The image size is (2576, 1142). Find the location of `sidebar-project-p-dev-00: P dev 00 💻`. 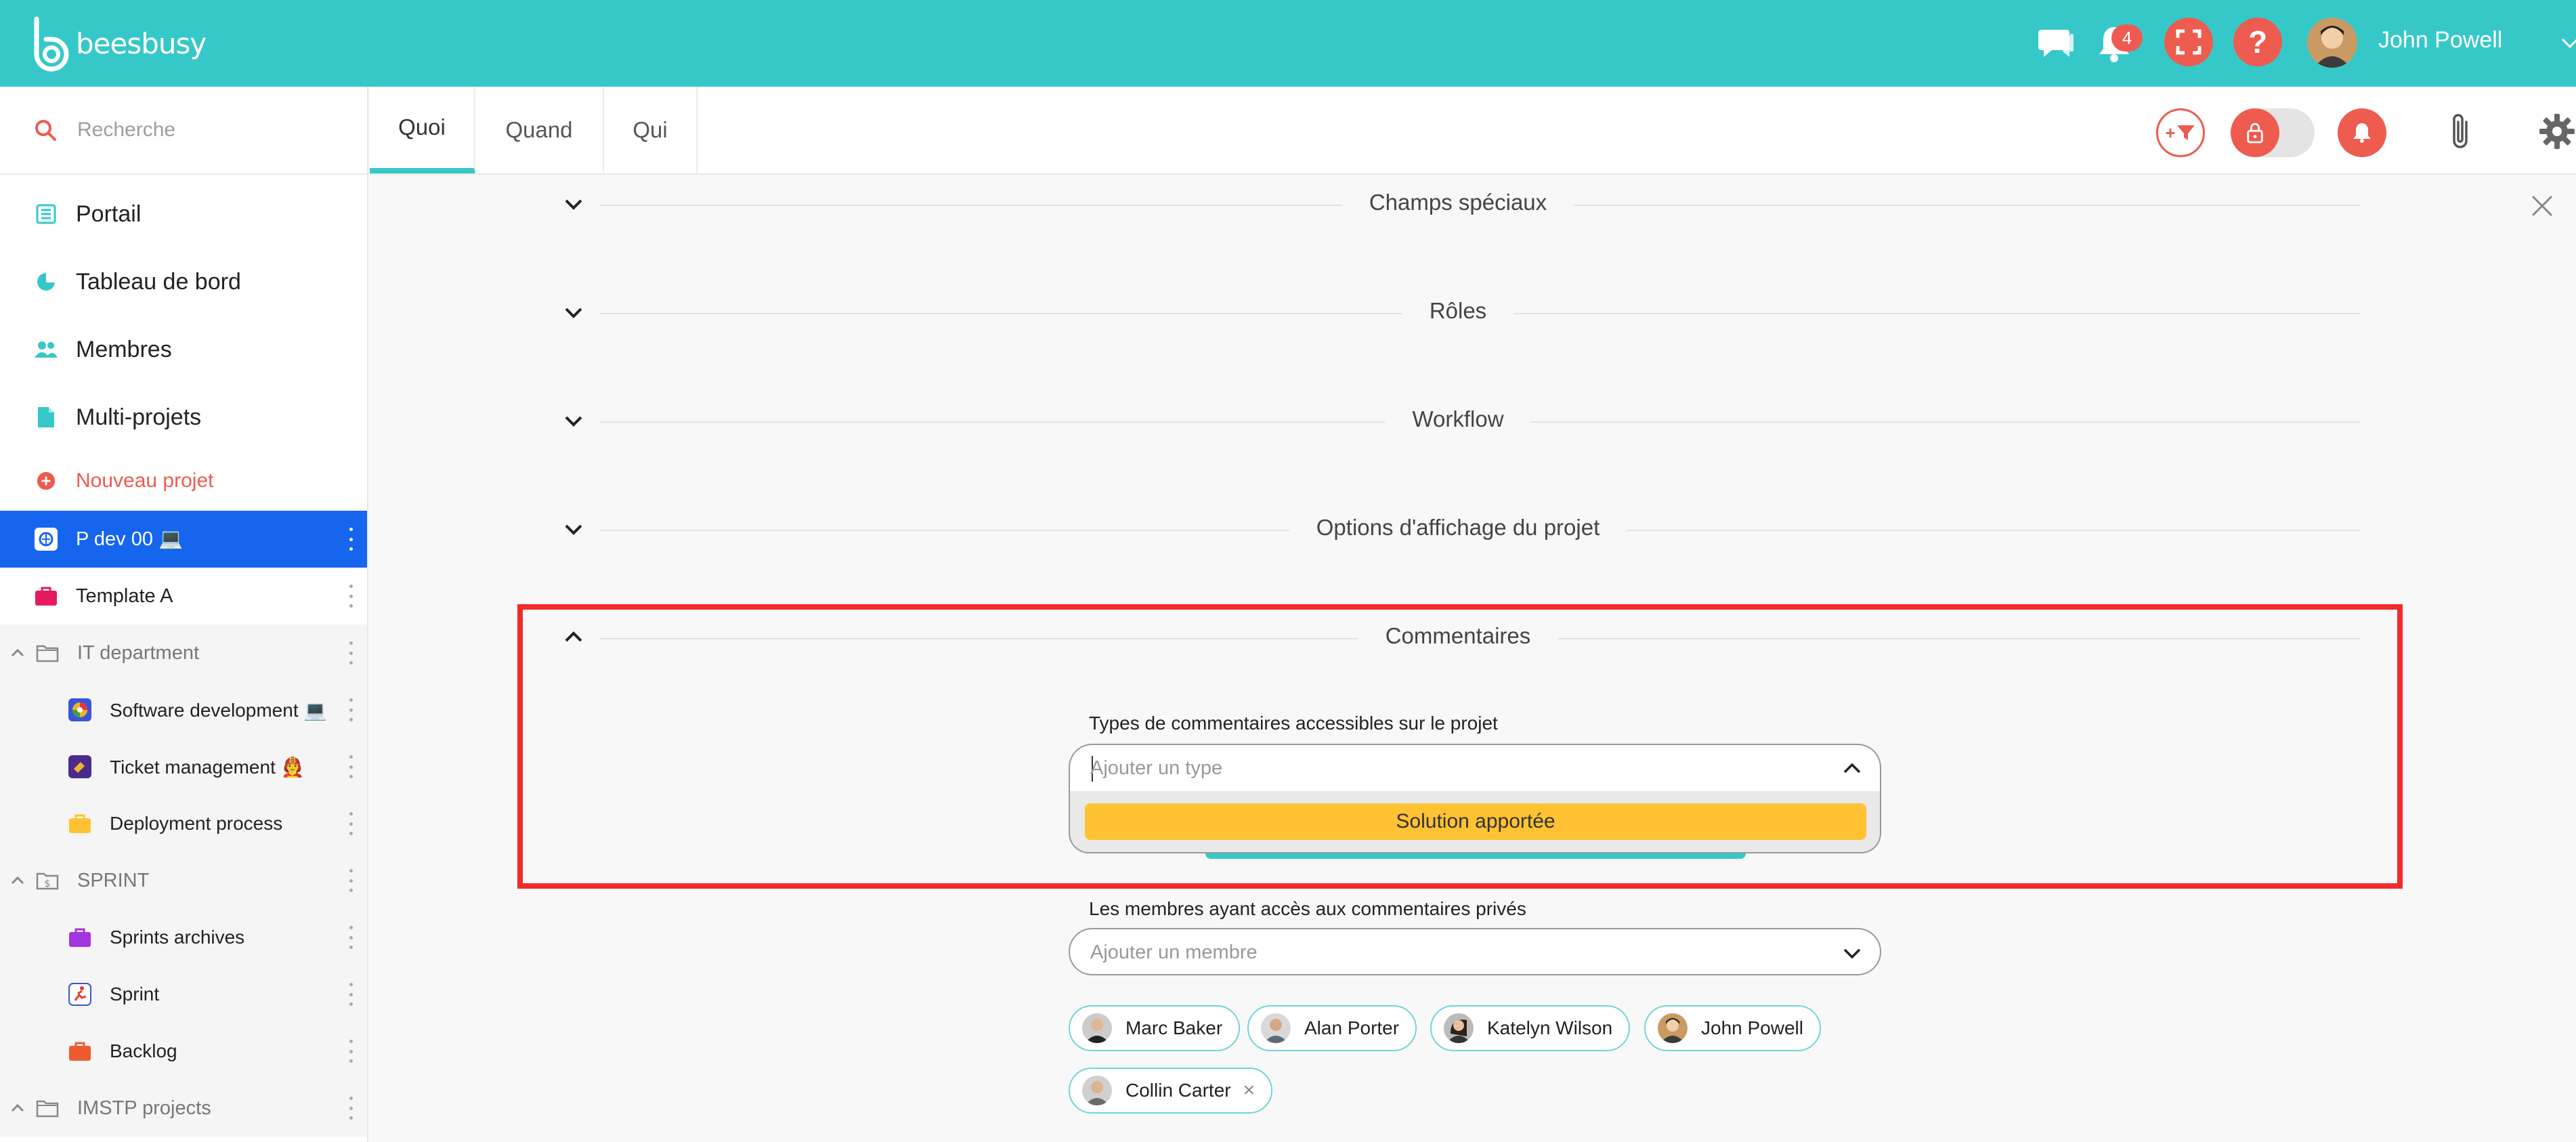

sidebar-project-p-dev-00: P dev 00 💻 is located at coordinates (183, 539).